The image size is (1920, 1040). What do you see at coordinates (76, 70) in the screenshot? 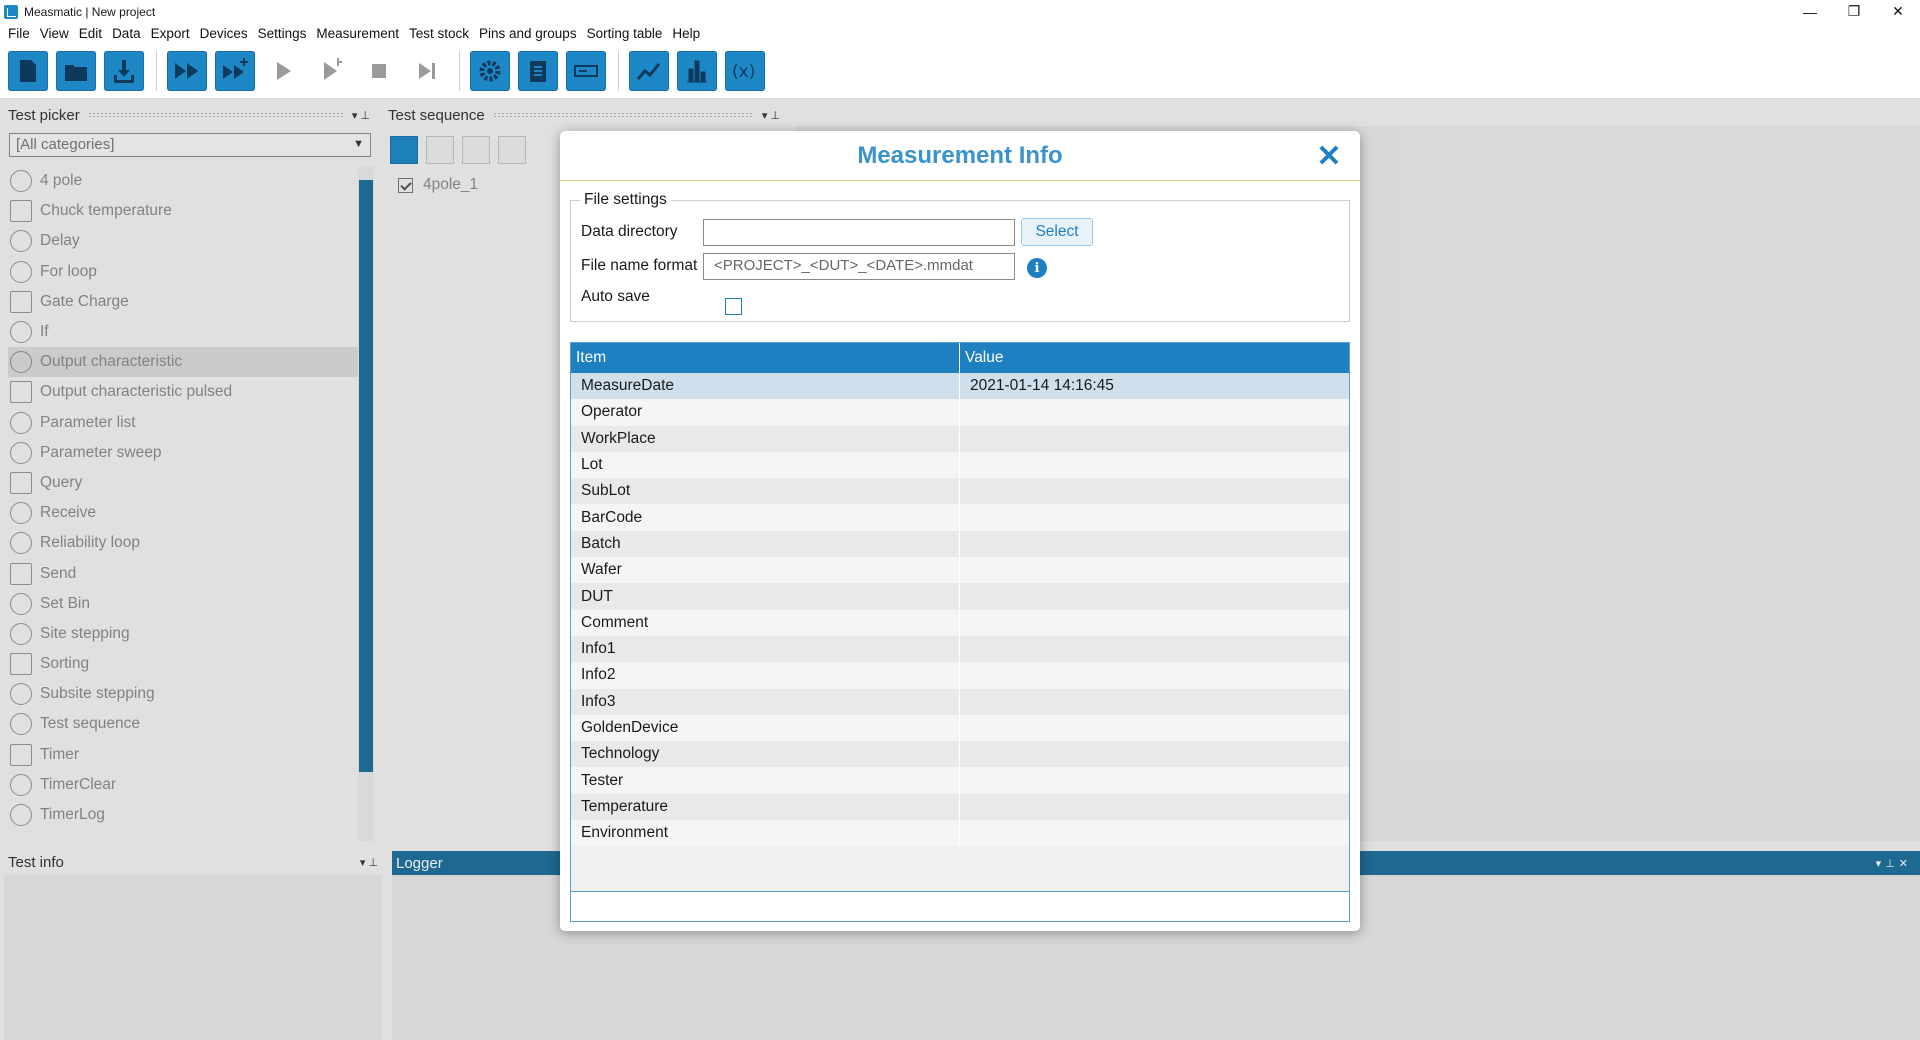
I see `open-button` at bounding box center [76, 70].